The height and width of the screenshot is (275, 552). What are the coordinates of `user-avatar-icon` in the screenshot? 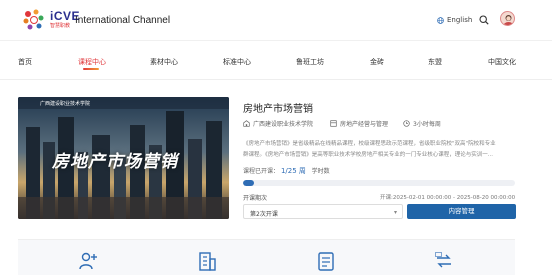 It's located at (508, 20).